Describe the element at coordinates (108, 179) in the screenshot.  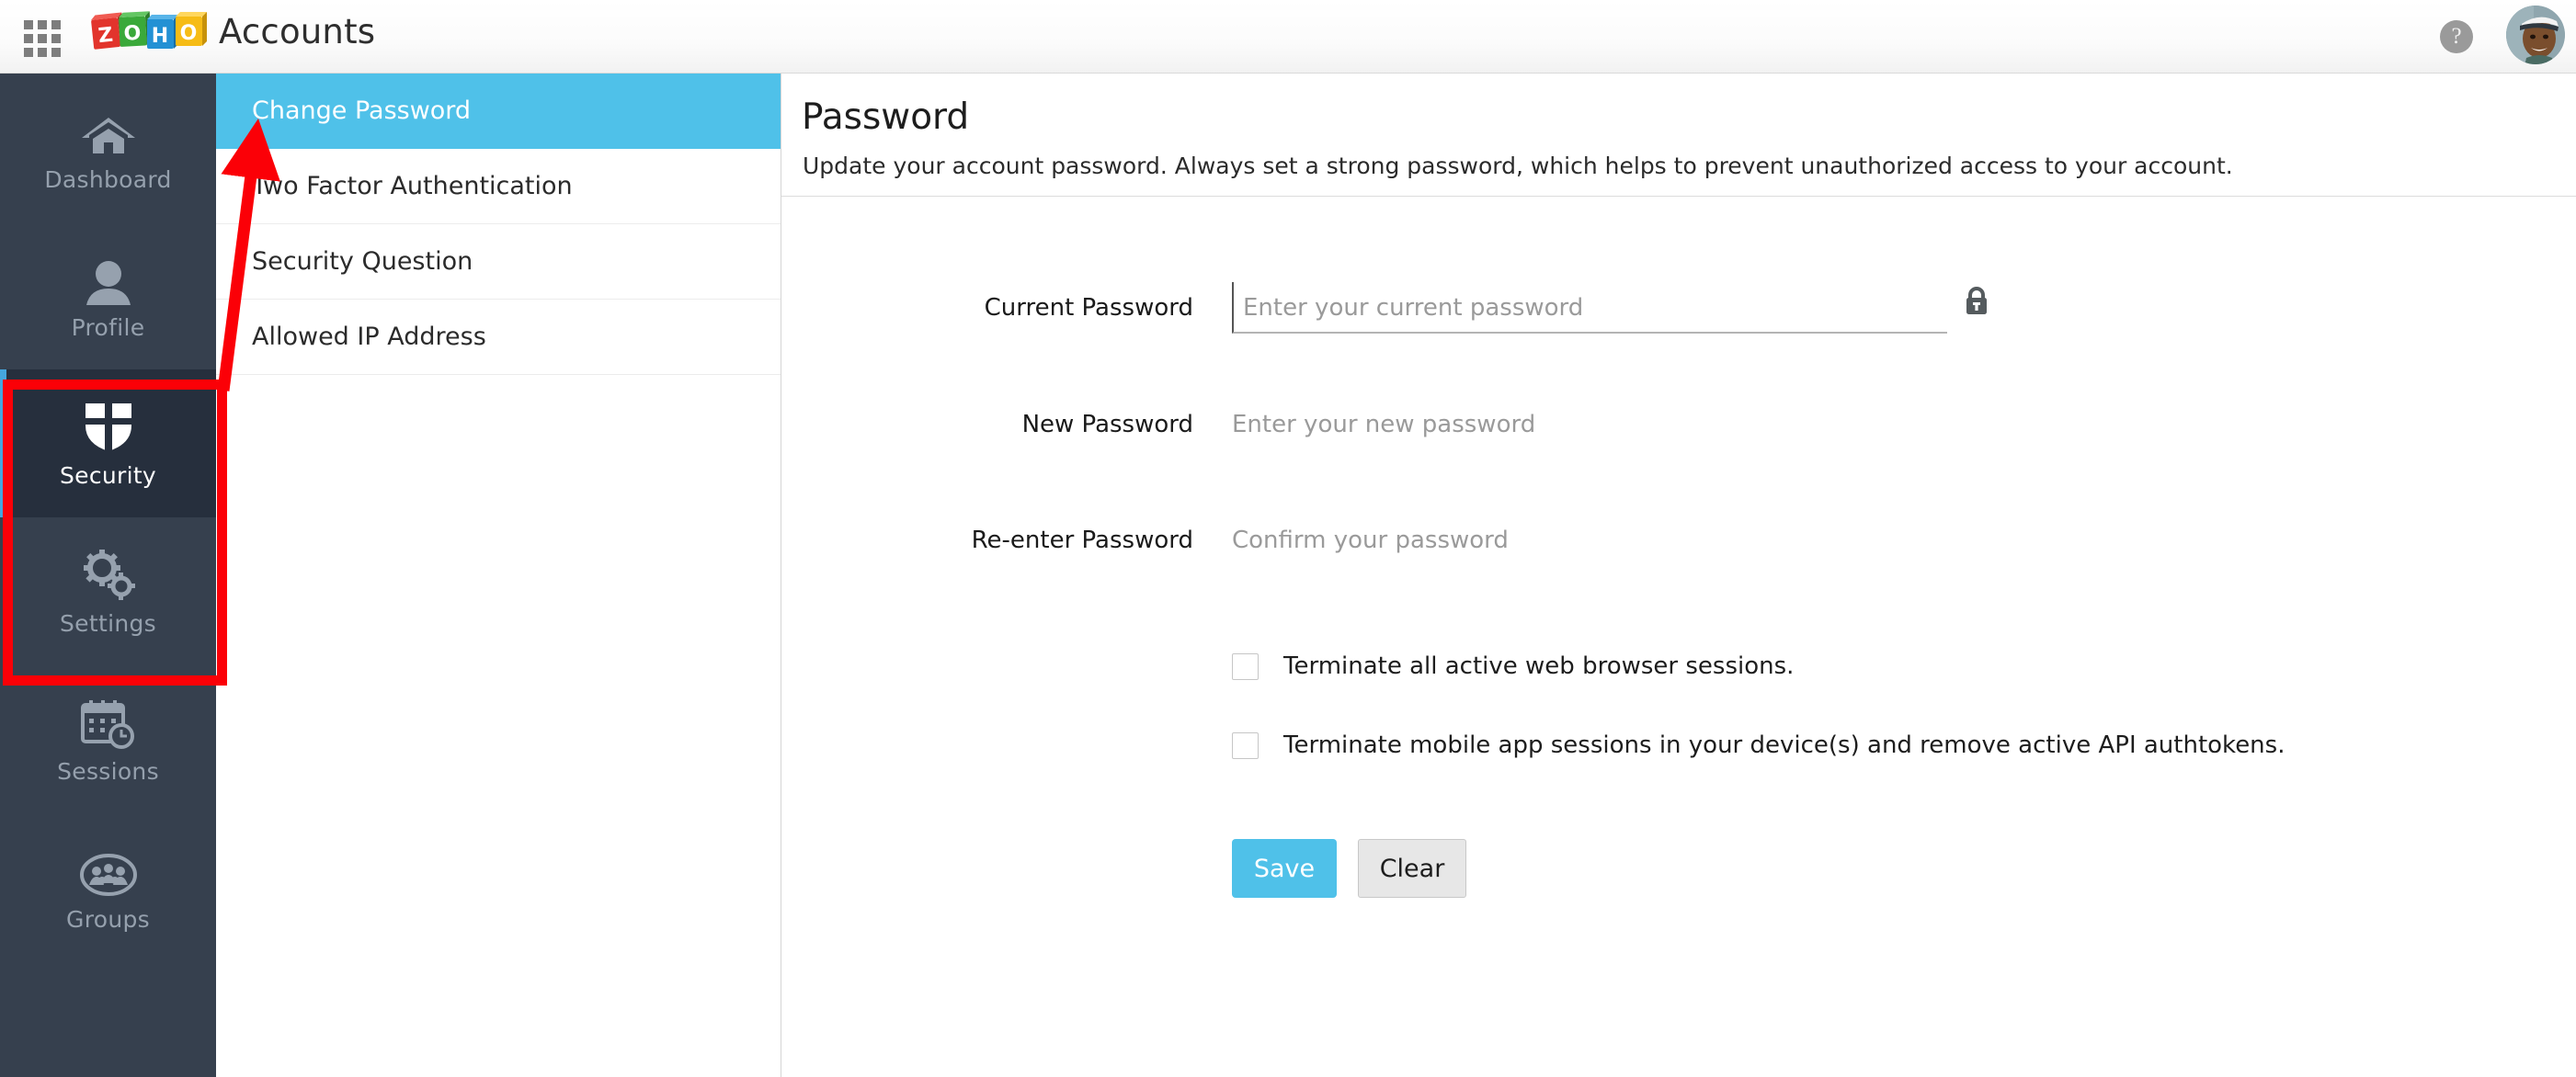
I see `sidebar-item-label: Dashboard` at that location.